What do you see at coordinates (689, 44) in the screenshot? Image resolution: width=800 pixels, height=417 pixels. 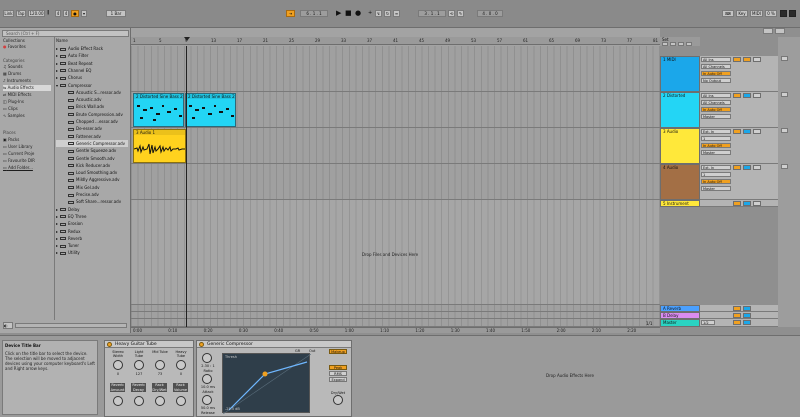 I see `lock-button` at bounding box center [689, 44].